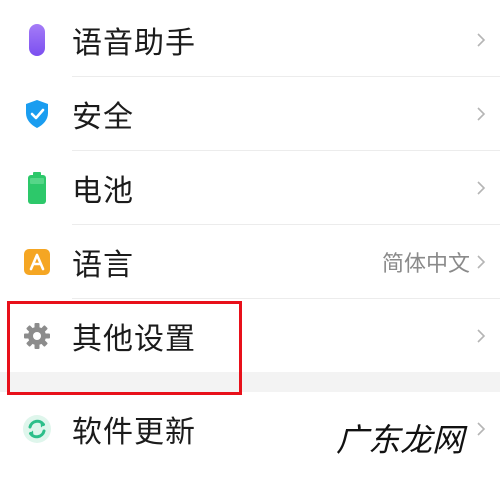 The width and height of the screenshot is (500, 479). I want to click on battery-icon, so click(37, 188).